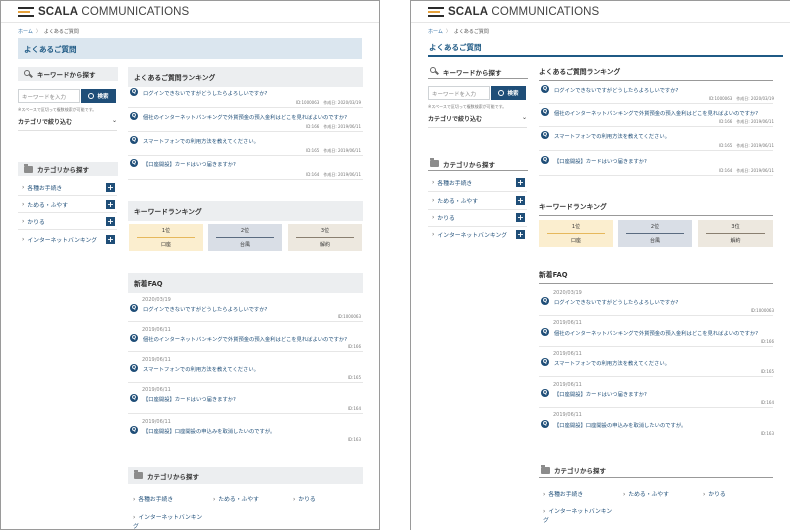  Describe the element at coordinates (762, 310) in the screenshot. I see `faq-id: ID:1000063` at that location.